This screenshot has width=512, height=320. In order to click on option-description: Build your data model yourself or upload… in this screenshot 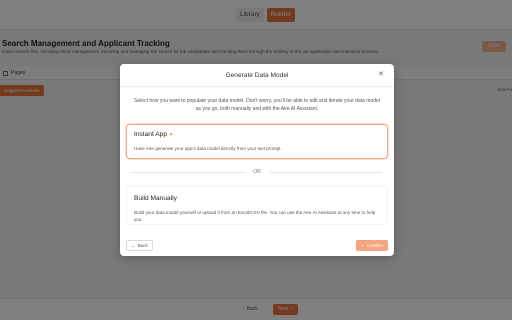, I will do `click(255, 216)`.